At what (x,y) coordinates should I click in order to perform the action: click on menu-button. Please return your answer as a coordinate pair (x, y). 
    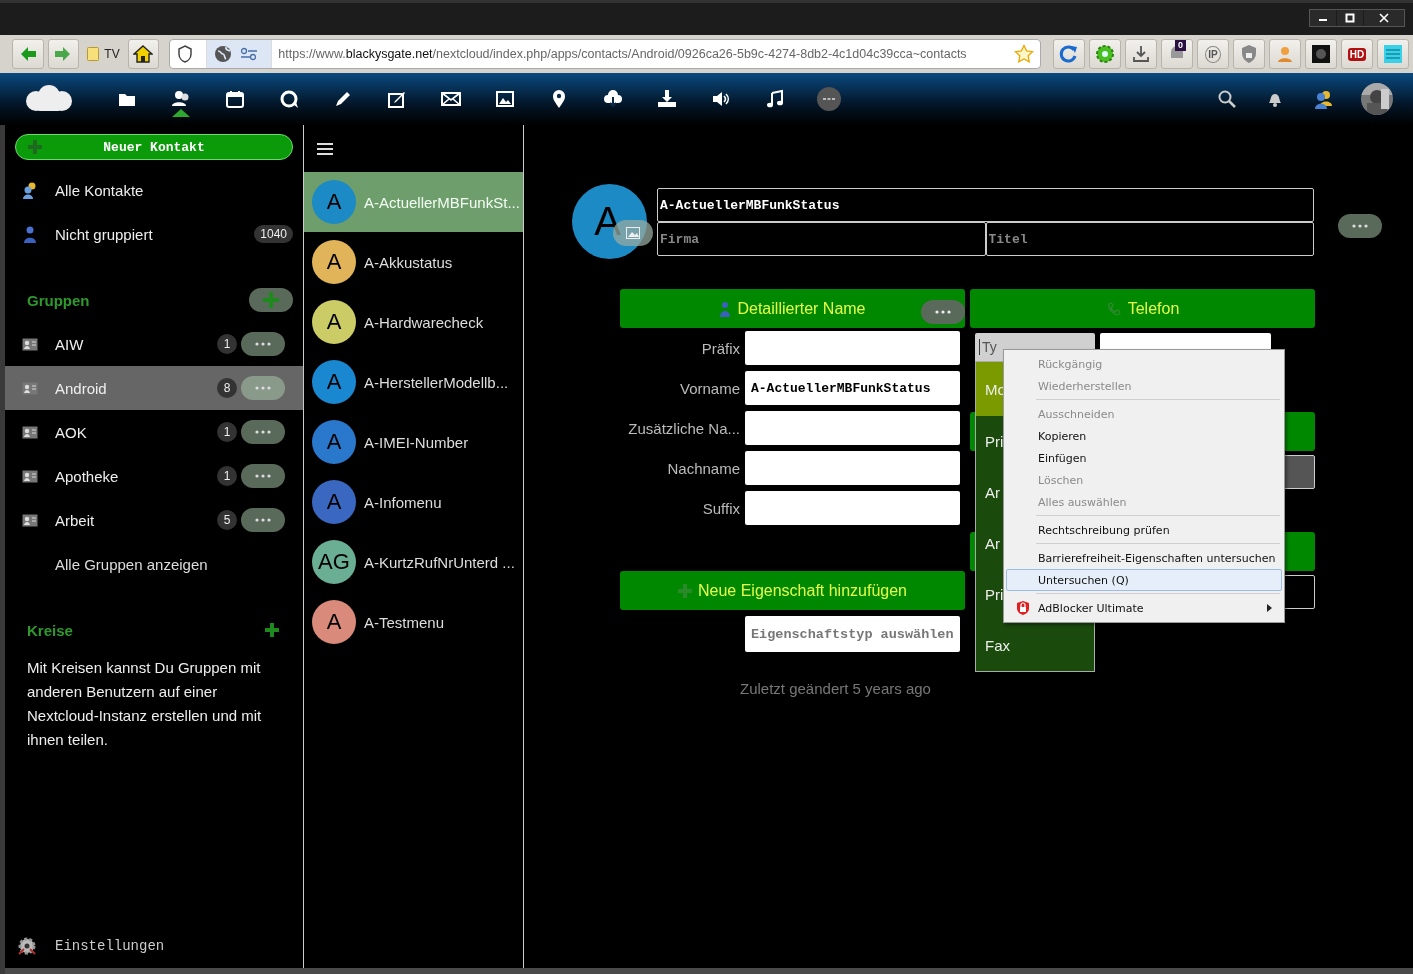
    Looking at the image, I should click on (1393, 54).